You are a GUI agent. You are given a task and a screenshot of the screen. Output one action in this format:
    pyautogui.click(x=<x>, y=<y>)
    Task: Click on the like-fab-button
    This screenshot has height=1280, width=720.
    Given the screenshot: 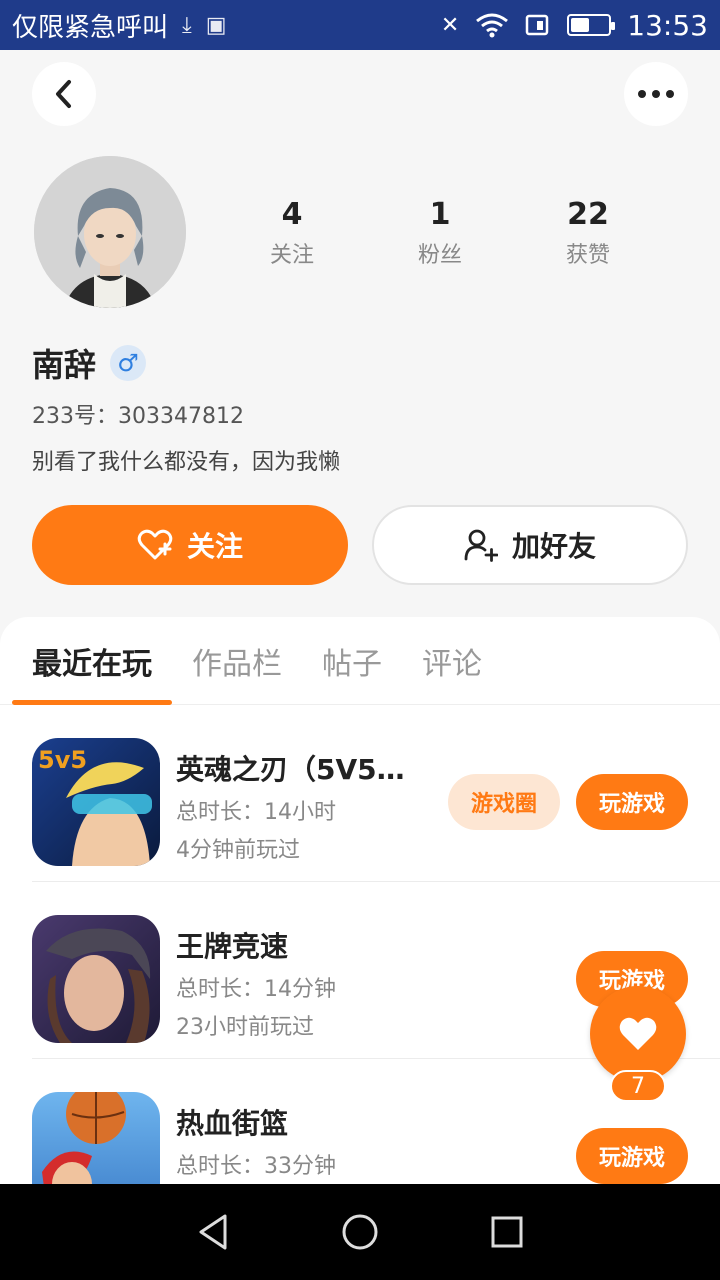 What is the action you would take?
    pyautogui.click(x=638, y=1034)
    